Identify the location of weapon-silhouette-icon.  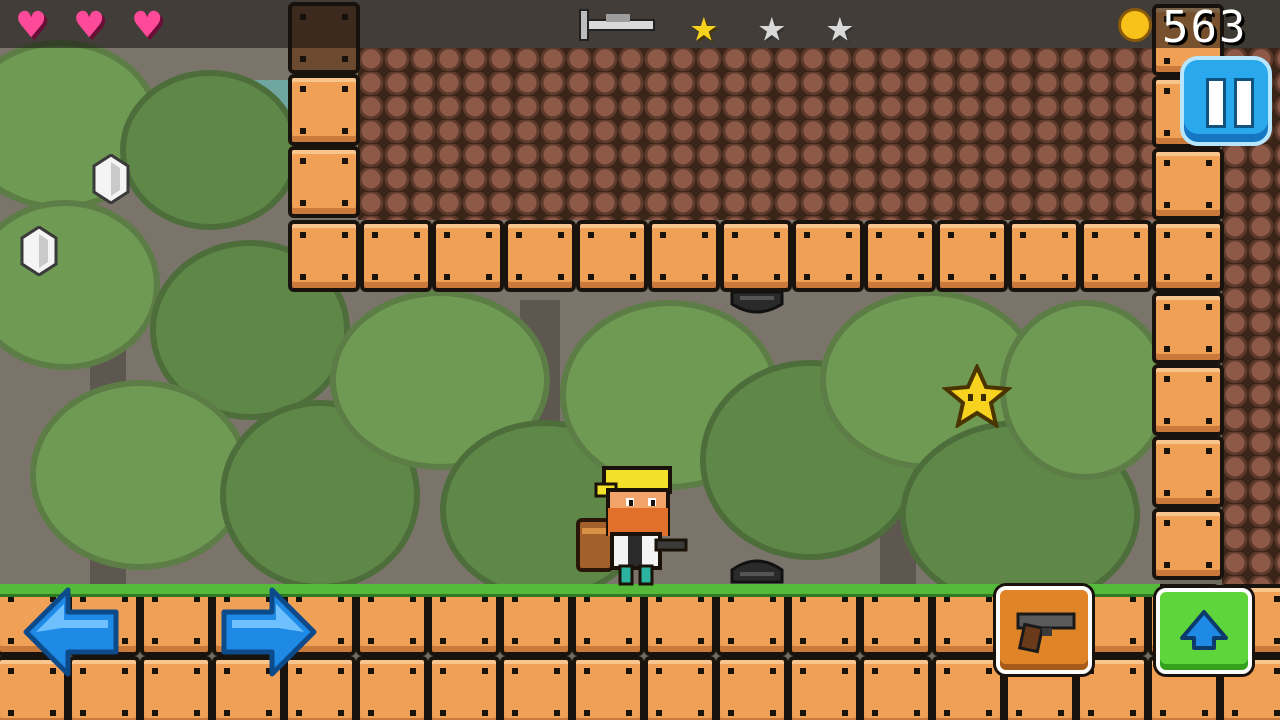
(617, 25).